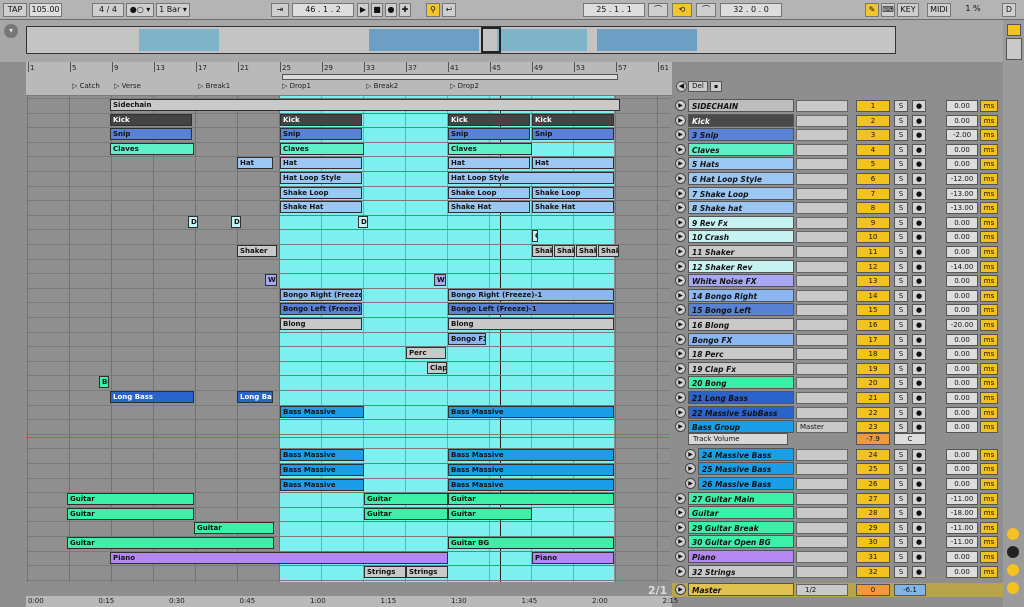 The image size is (1024, 607). What do you see at coordinates (873, 164) in the screenshot?
I see `track-activator: 5` at bounding box center [873, 164].